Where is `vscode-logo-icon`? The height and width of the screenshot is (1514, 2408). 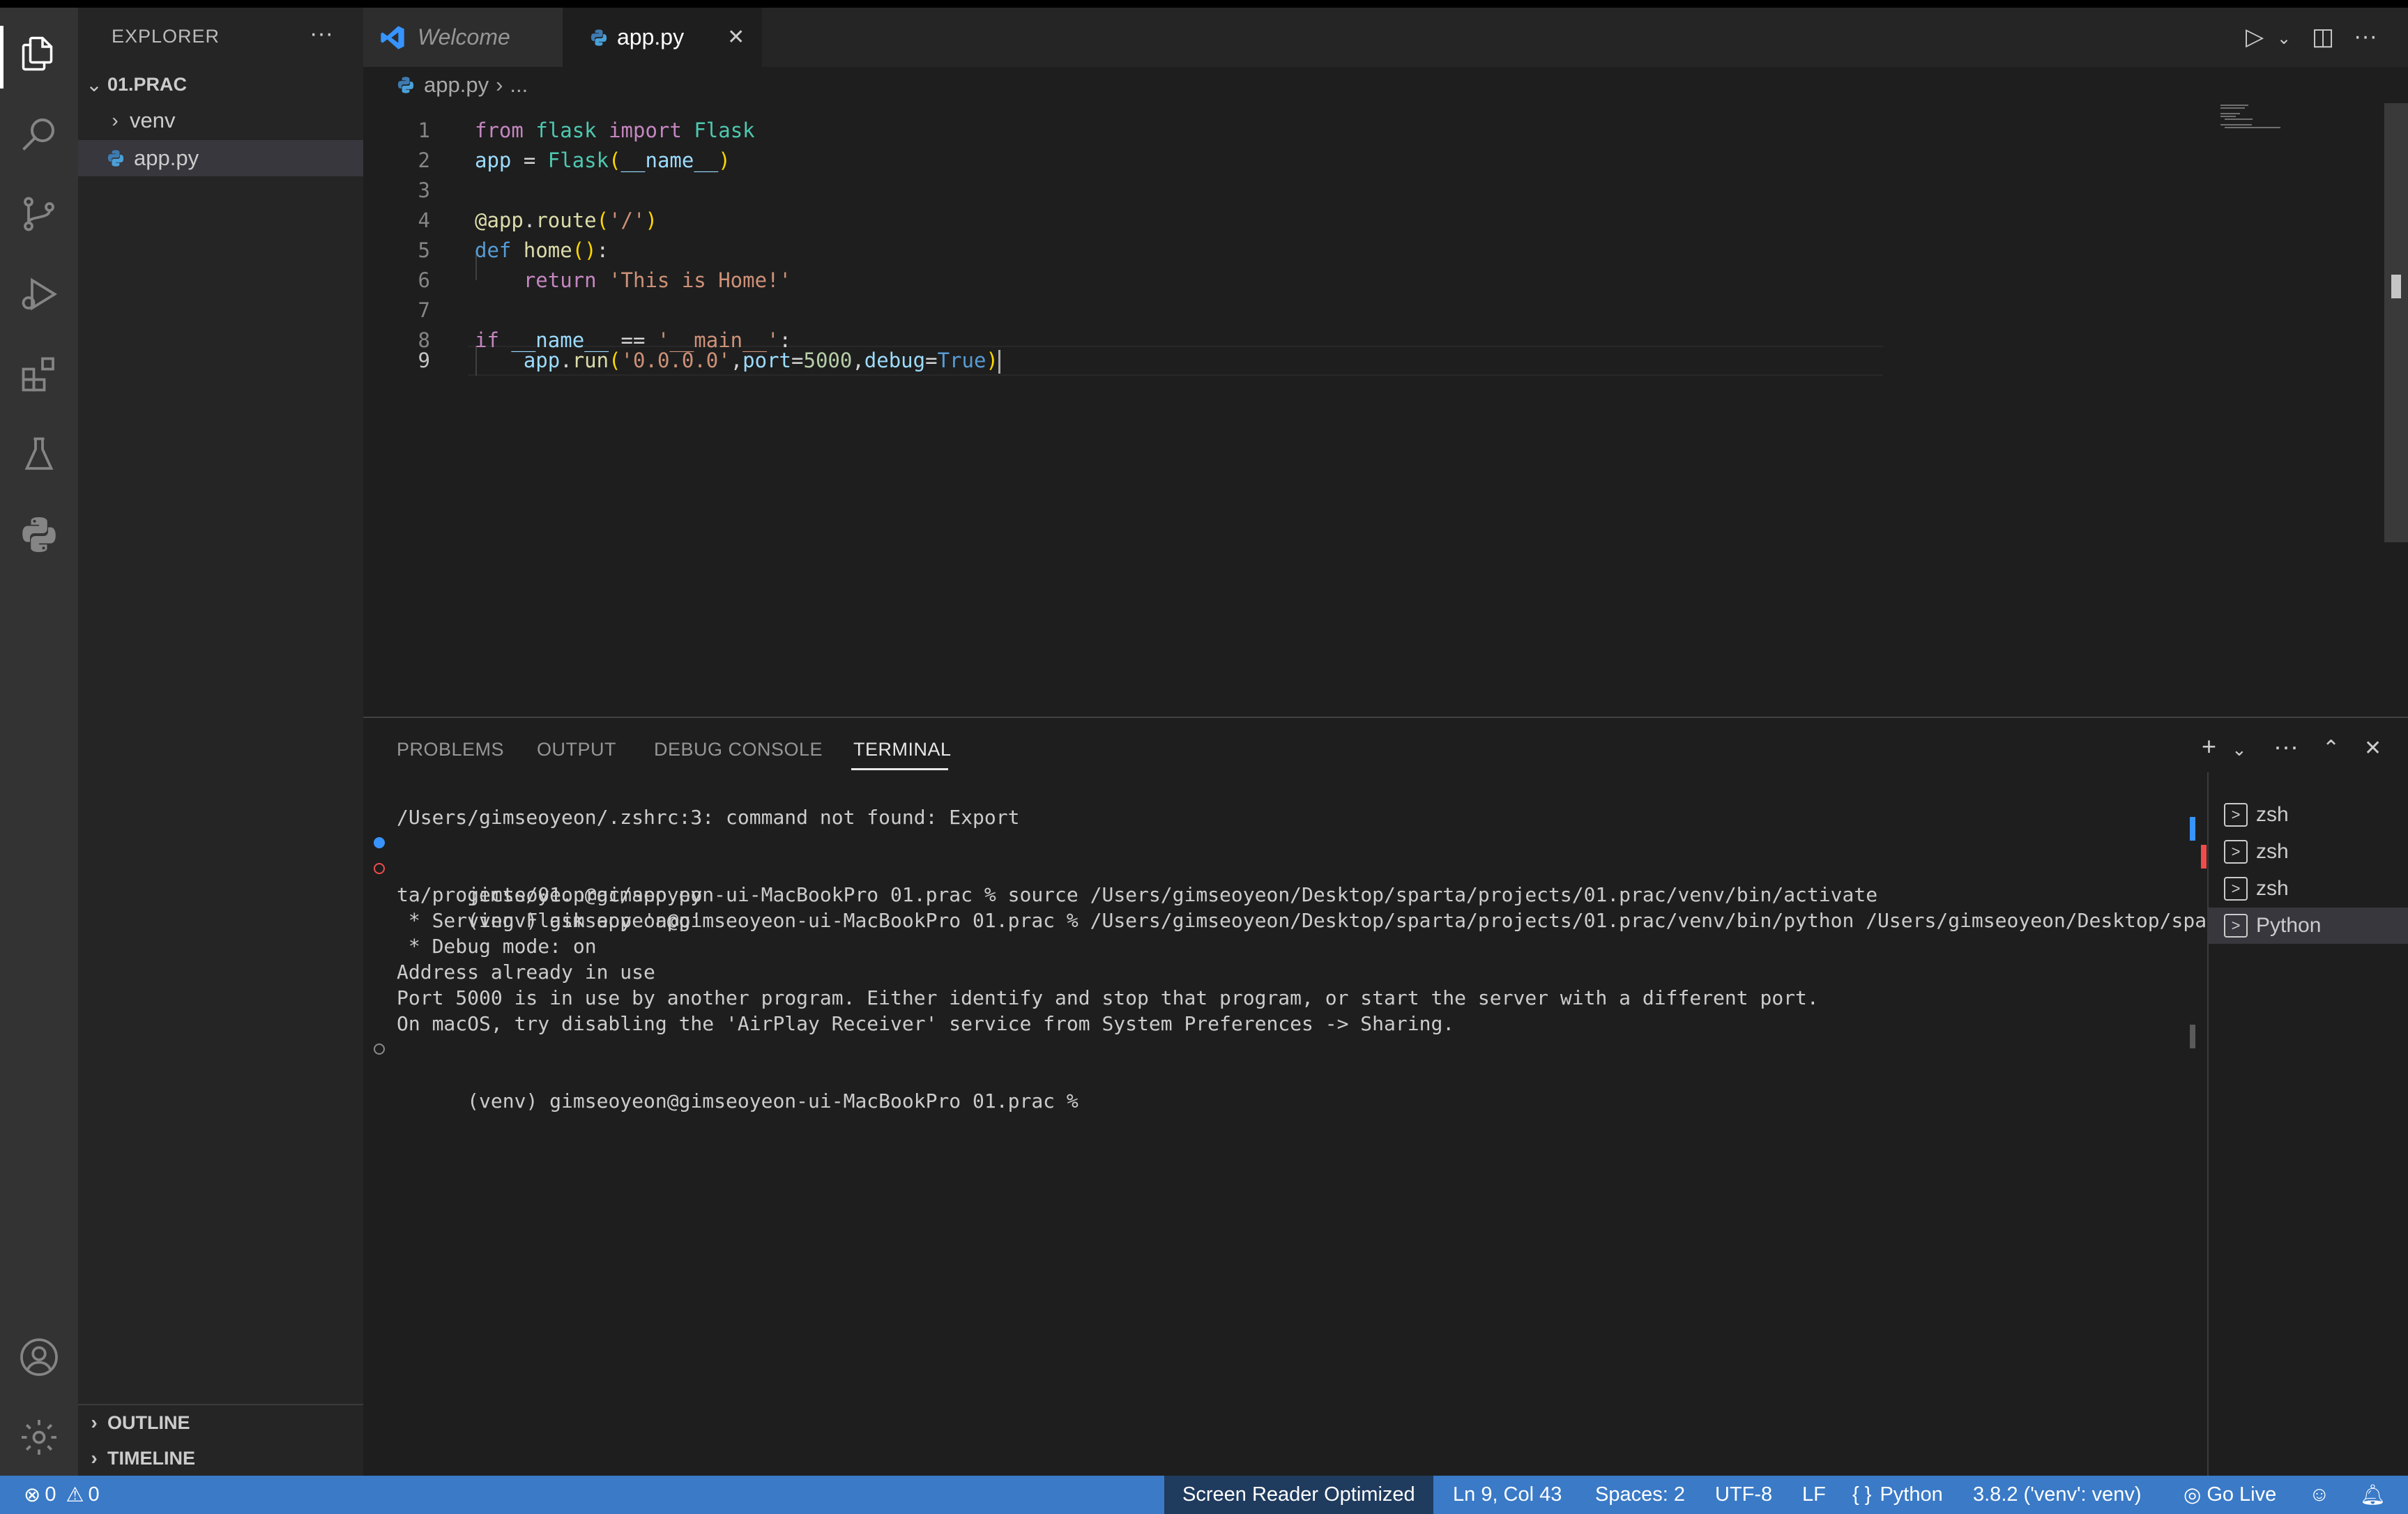 vscode-logo-icon is located at coordinates (392, 37).